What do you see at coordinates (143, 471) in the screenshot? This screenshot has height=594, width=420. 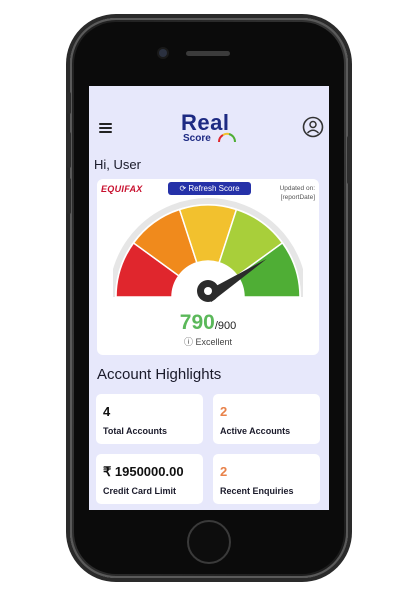 I see `tile-value: ₹ 1950000.00` at bounding box center [143, 471].